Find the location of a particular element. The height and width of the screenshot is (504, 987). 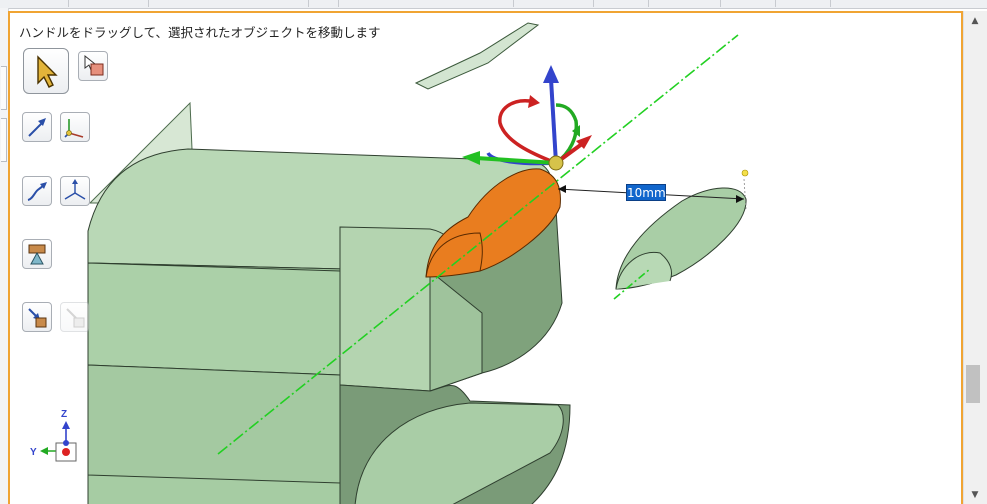

body-upper-panel is located at coordinates (214, 319).